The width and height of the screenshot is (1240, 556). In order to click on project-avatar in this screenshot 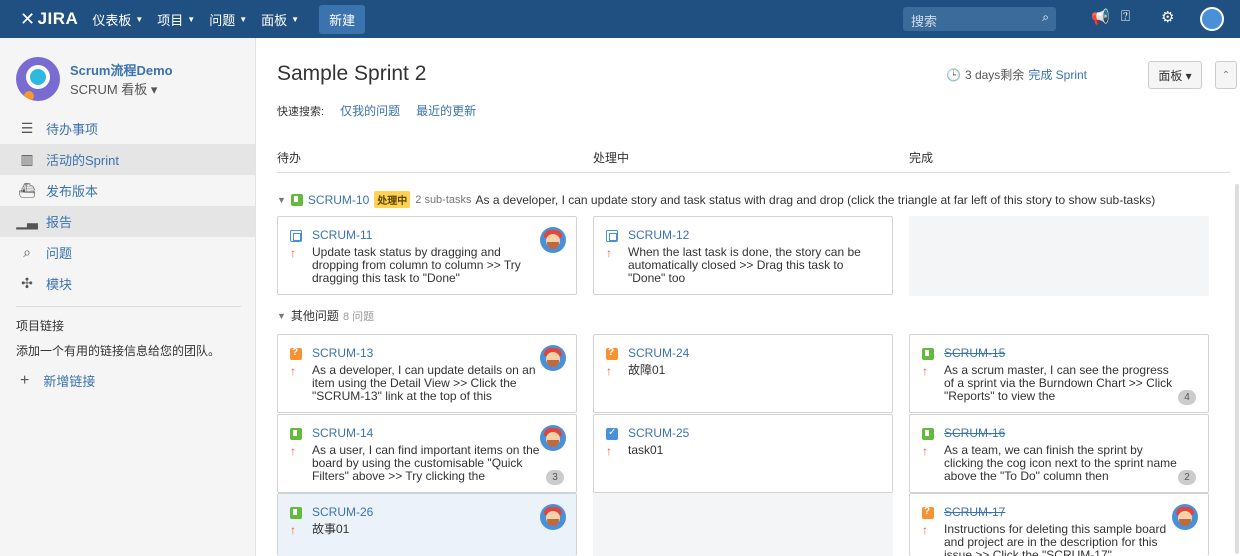, I will do `click(38, 79)`.